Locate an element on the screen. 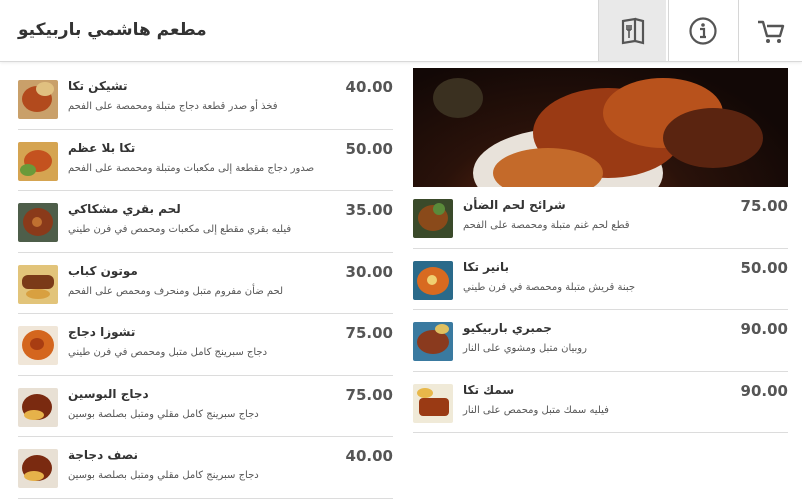 The height and width of the screenshot is (502, 802). dish-name: لحم بقري مشكاكي is located at coordinates (124, 209).